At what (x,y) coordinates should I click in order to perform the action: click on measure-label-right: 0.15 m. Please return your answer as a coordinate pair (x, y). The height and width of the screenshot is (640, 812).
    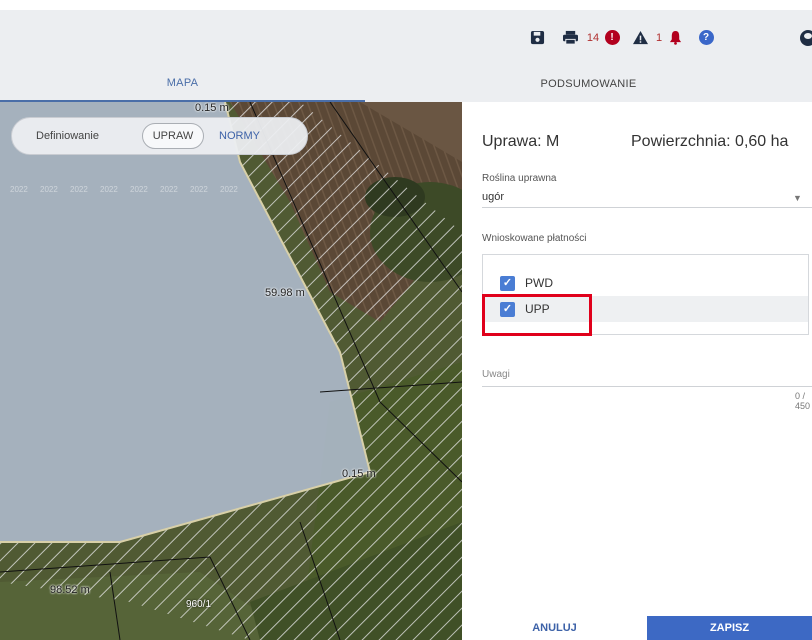
    Looking at the image, I should click on (359, 474).